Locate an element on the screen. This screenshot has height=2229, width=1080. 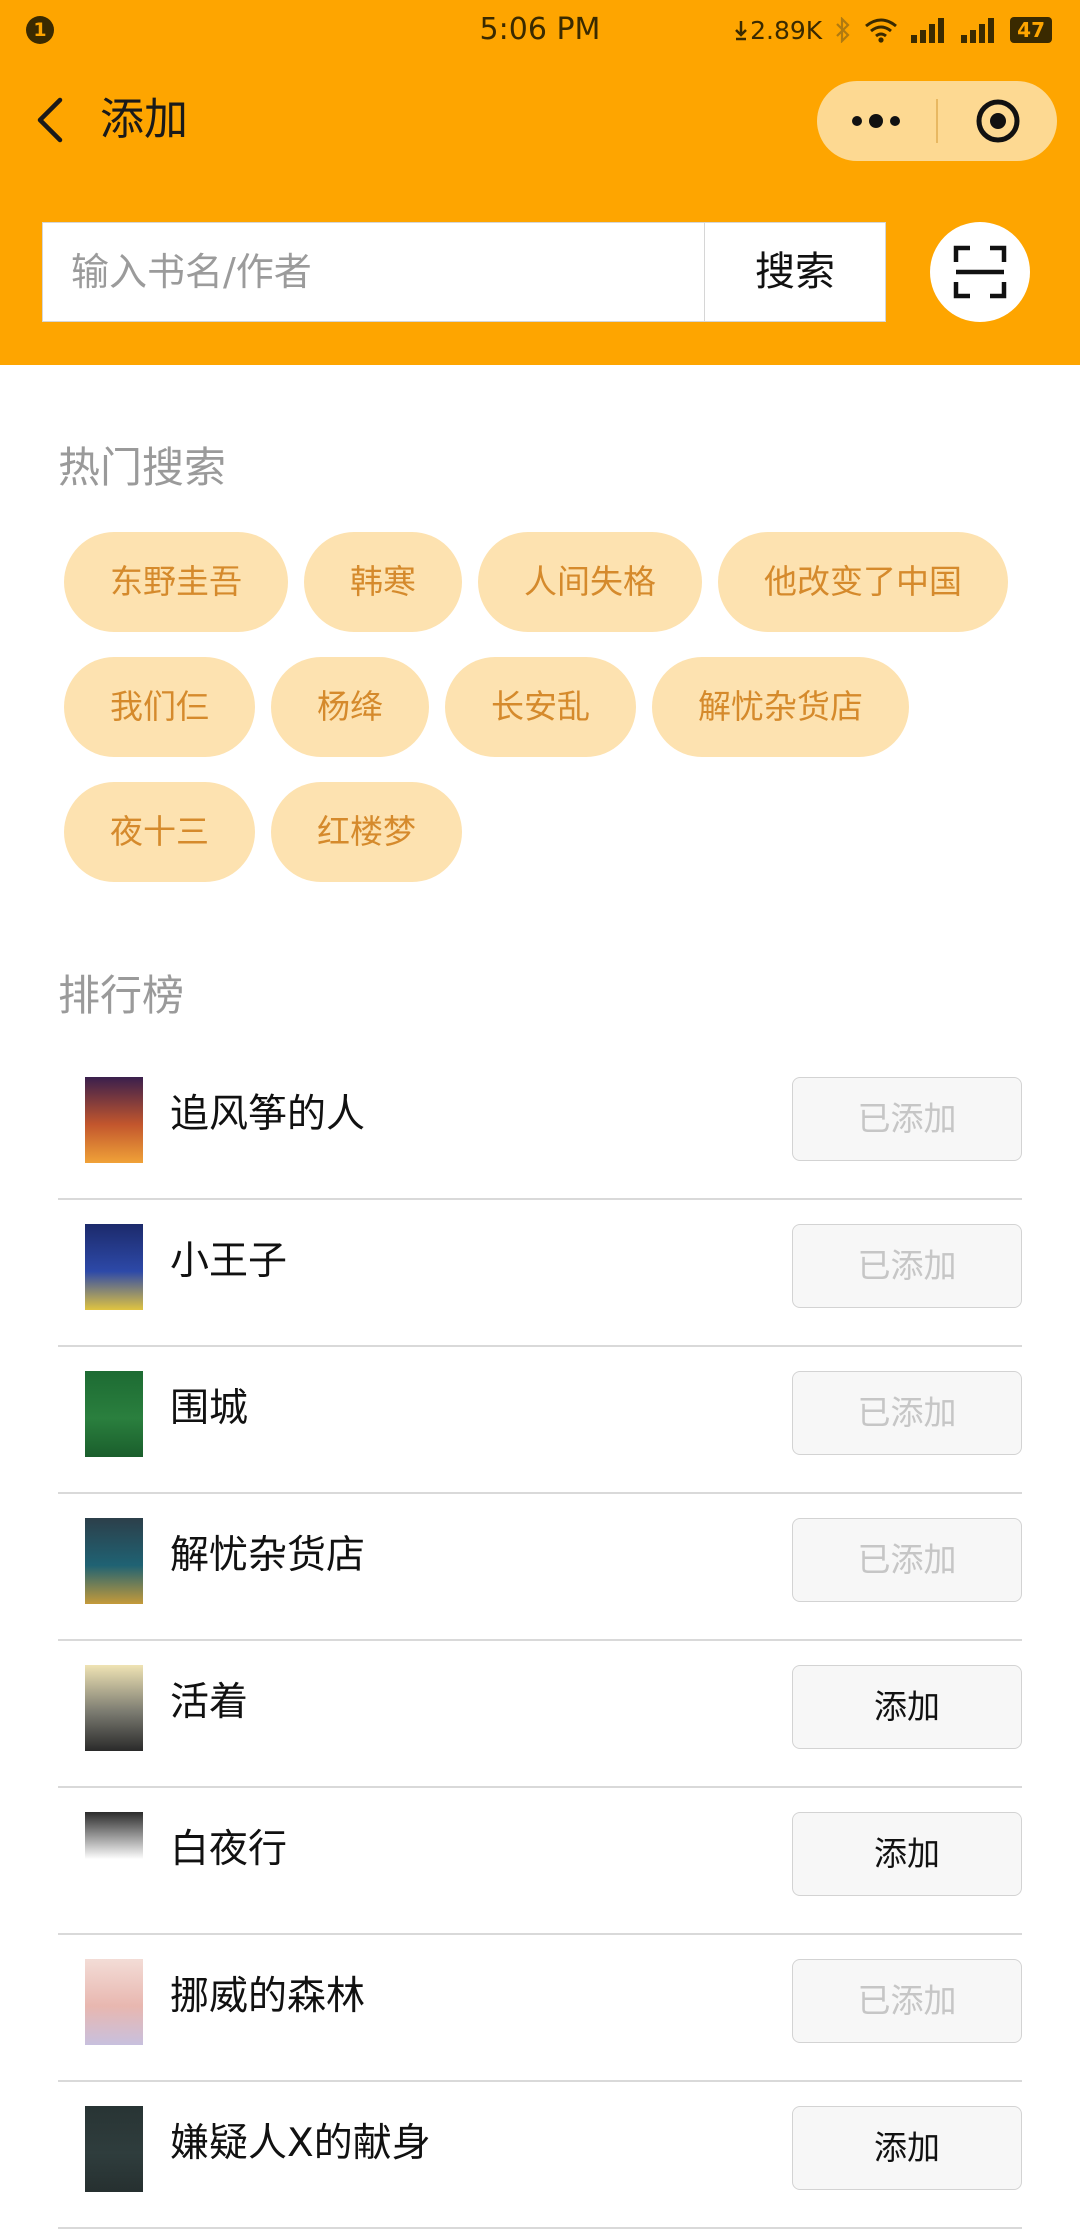
hot-tag: 杨绛 is located at coordinates (350, 707).